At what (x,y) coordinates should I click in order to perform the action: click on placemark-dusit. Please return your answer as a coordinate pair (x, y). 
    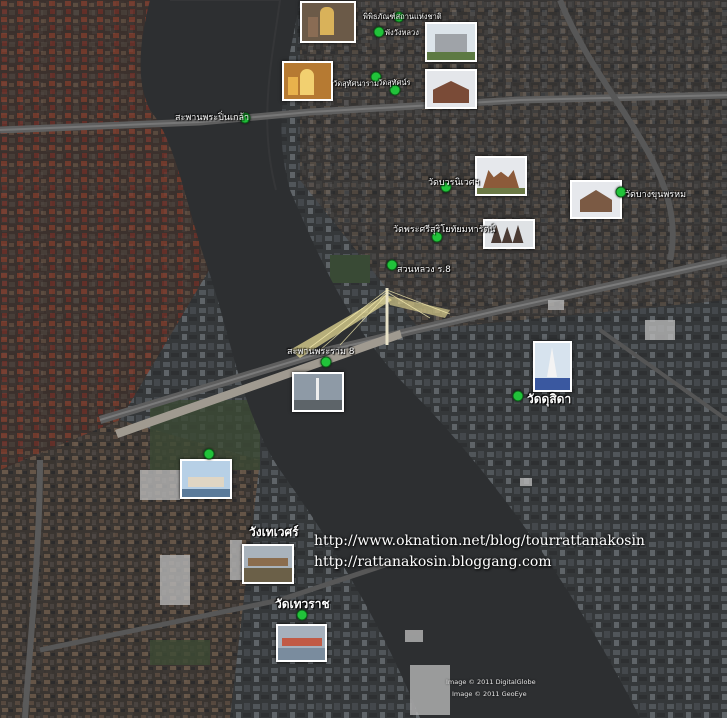
    Looking at the image, I should click on (518, 396).